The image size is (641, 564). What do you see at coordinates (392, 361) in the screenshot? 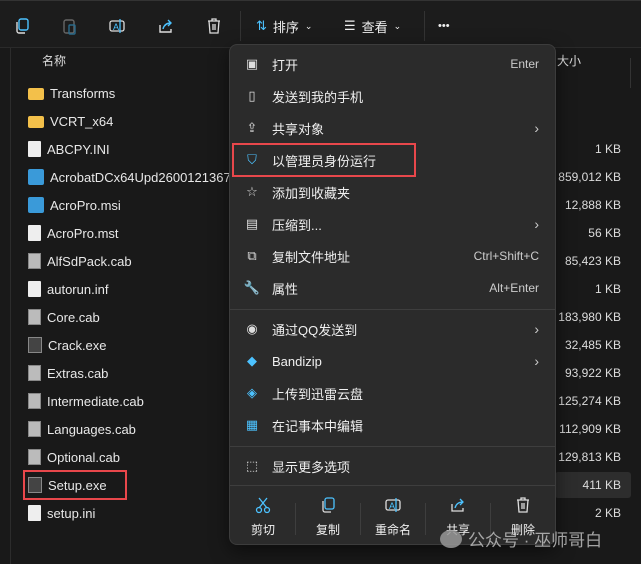
I see `menu-item: ◆ Bandizip ›` at bounding box center [392, 361].